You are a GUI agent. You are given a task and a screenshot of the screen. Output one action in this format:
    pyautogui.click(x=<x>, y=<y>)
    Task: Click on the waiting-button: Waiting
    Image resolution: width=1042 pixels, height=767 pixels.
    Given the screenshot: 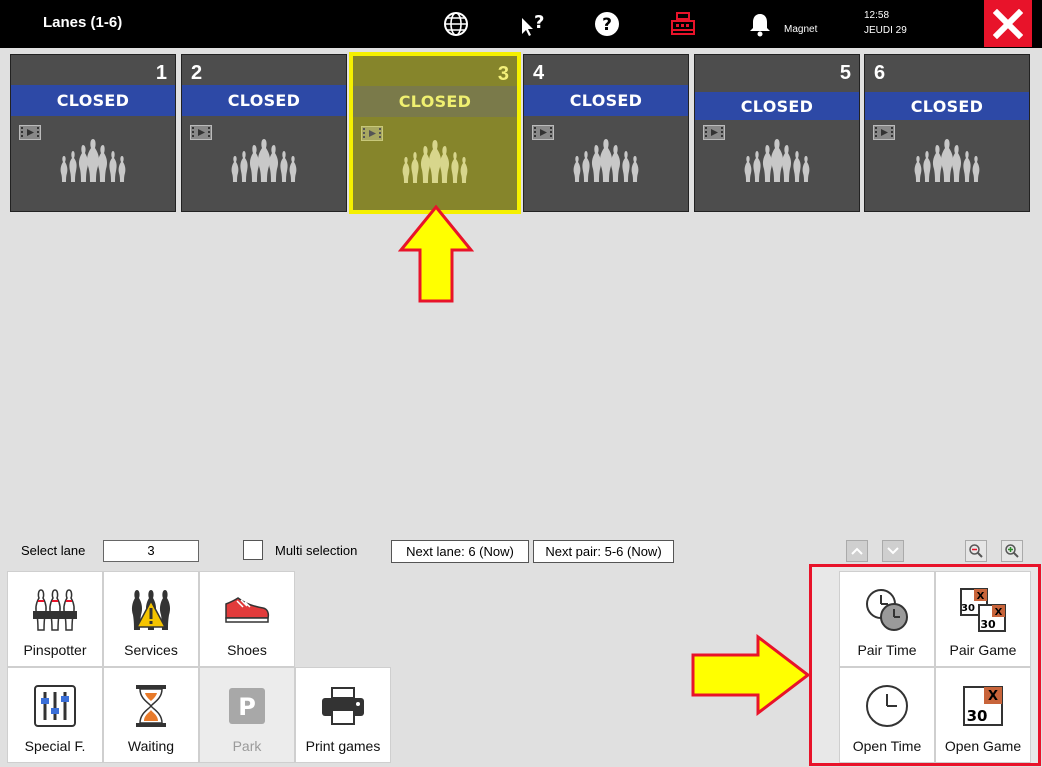 What is the action you would take?
    pyautogui.click(x=151, y=715)
    